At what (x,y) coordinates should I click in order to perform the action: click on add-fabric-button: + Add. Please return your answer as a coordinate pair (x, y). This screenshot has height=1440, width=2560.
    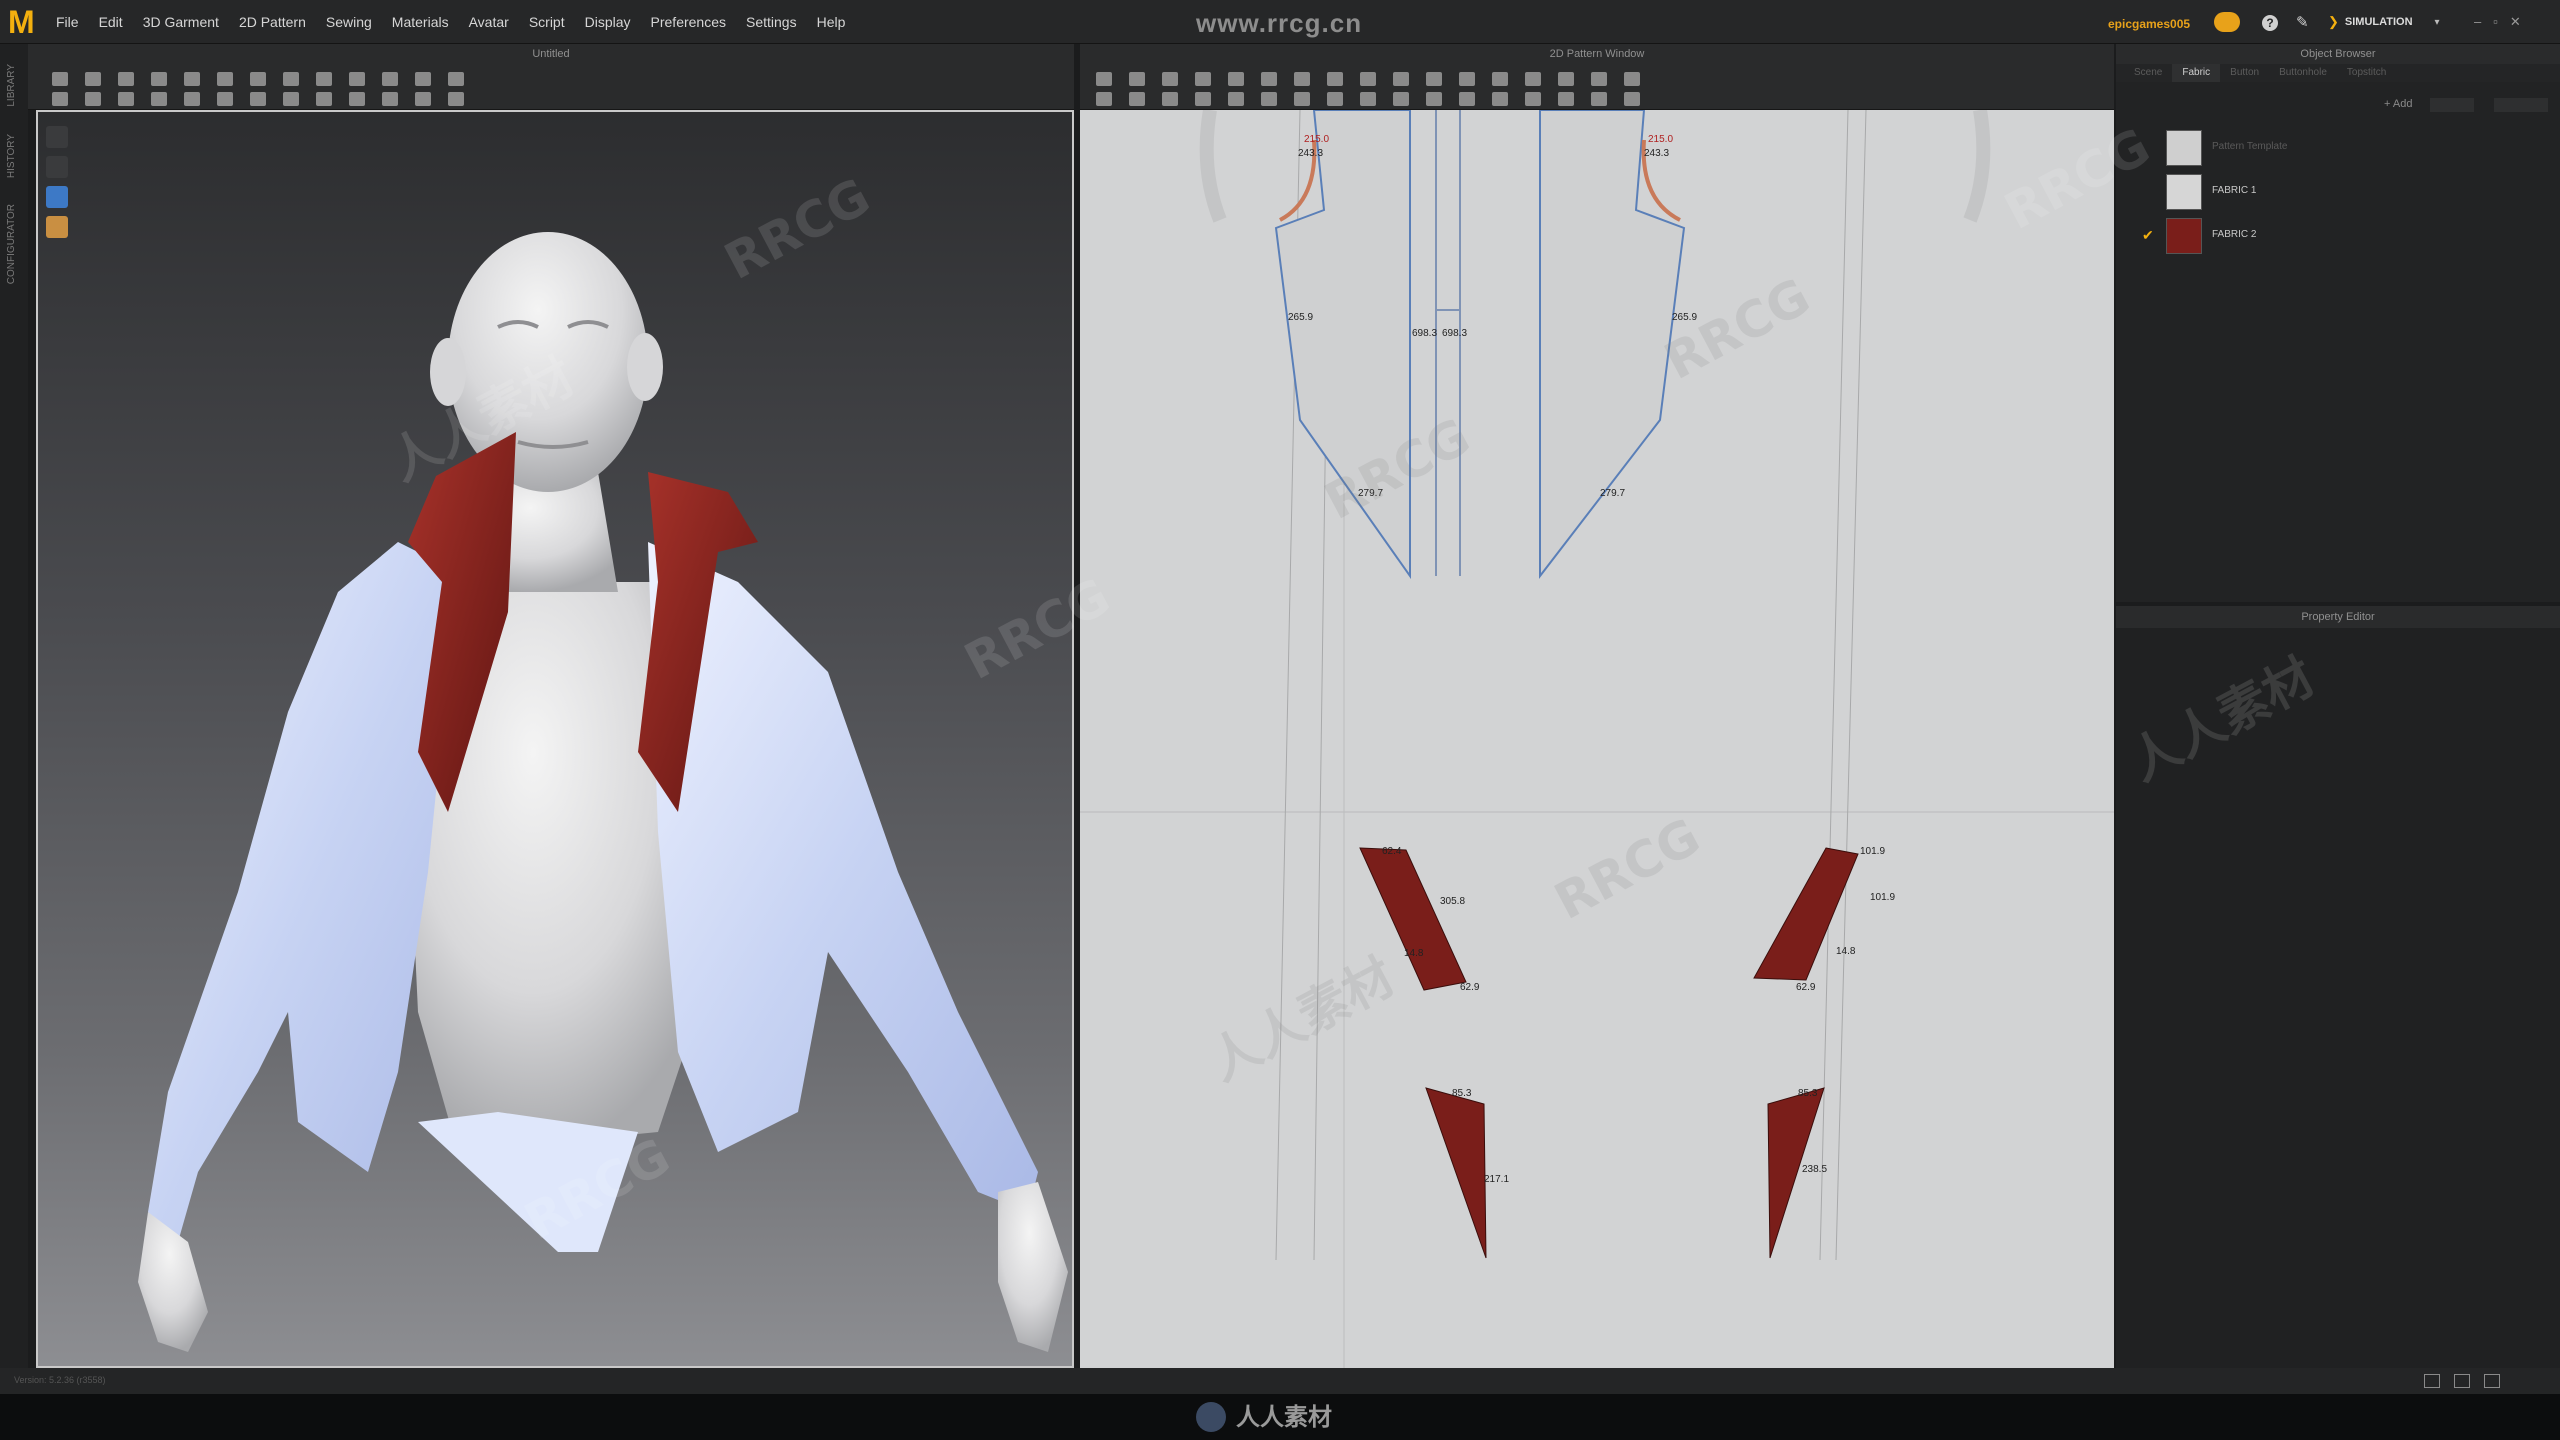
    Looking at the image, I should click on (2398, 104).